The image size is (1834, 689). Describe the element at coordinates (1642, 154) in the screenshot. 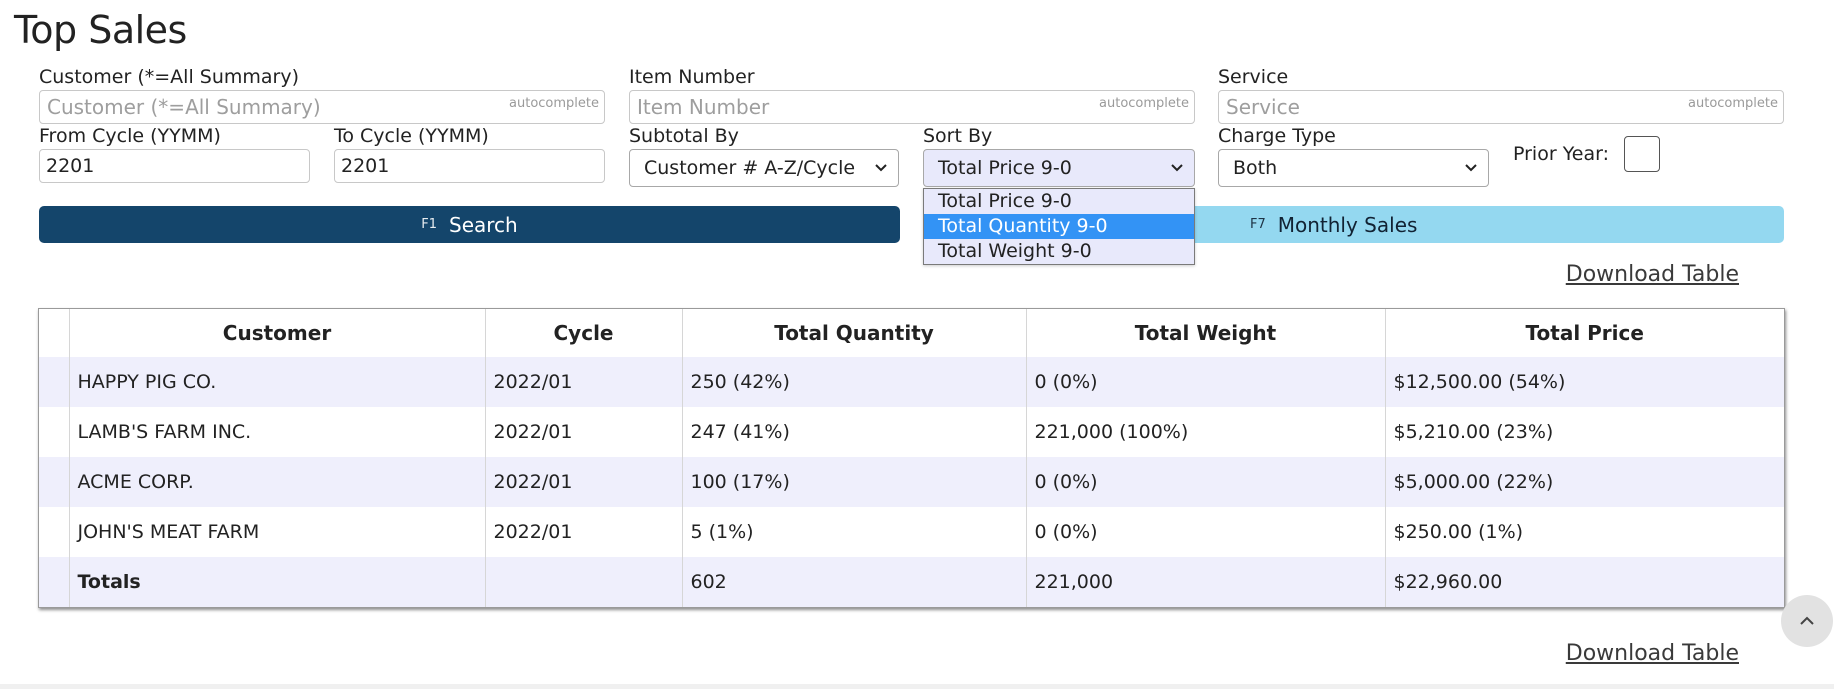

I see `prior-year-checkbox` at that location.